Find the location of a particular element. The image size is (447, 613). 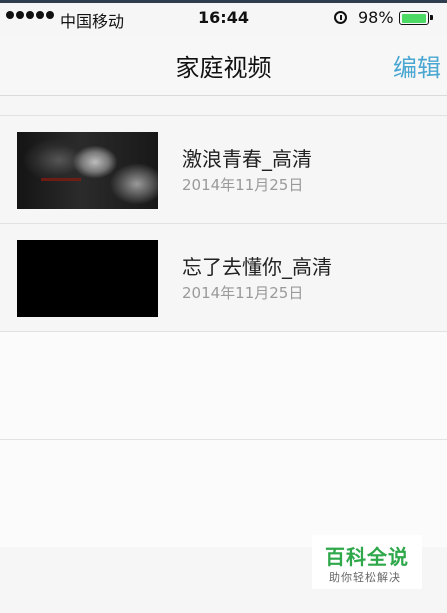

battery-level is located at coordinates (413, 18).